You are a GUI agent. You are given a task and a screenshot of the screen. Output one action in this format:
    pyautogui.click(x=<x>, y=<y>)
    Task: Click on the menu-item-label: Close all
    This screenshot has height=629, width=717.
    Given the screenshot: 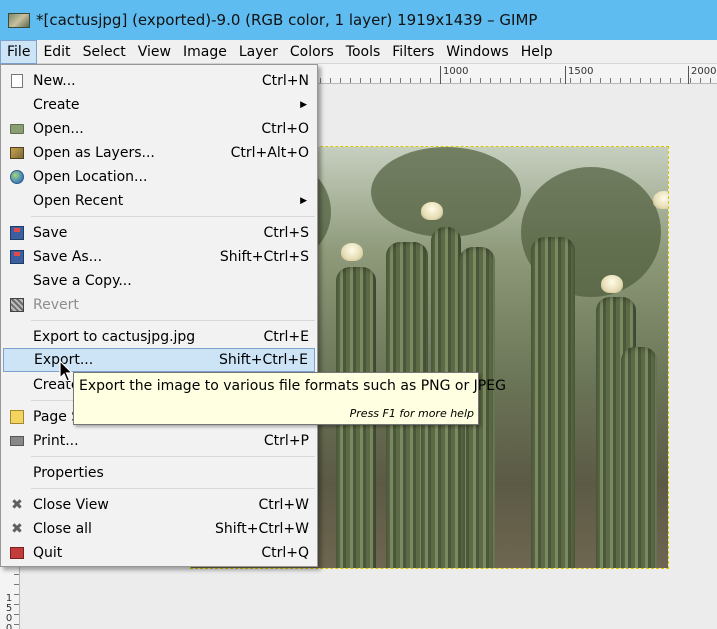 What is the action you would take?
    pyautogui.click(x=62, y=529)
    